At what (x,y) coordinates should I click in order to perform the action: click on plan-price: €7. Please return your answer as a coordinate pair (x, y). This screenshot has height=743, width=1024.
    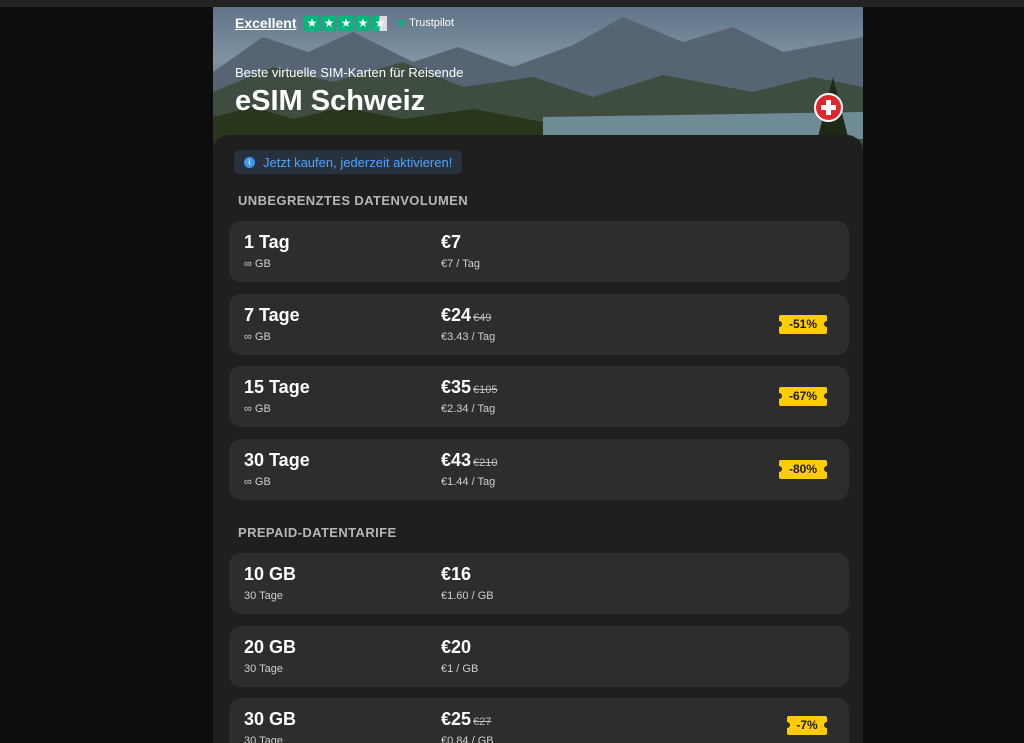
    Looking at the image, I should click on (451, 242).